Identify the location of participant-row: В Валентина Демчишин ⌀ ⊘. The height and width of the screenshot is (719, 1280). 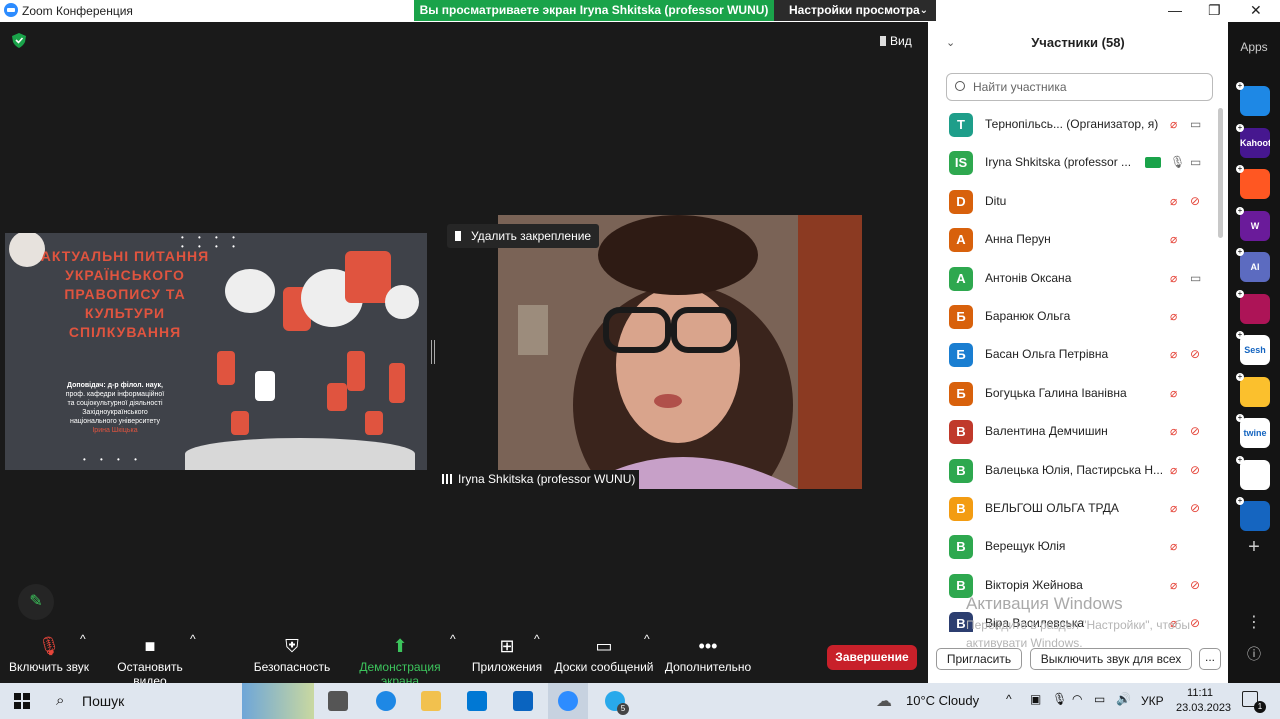
(1072, 432).